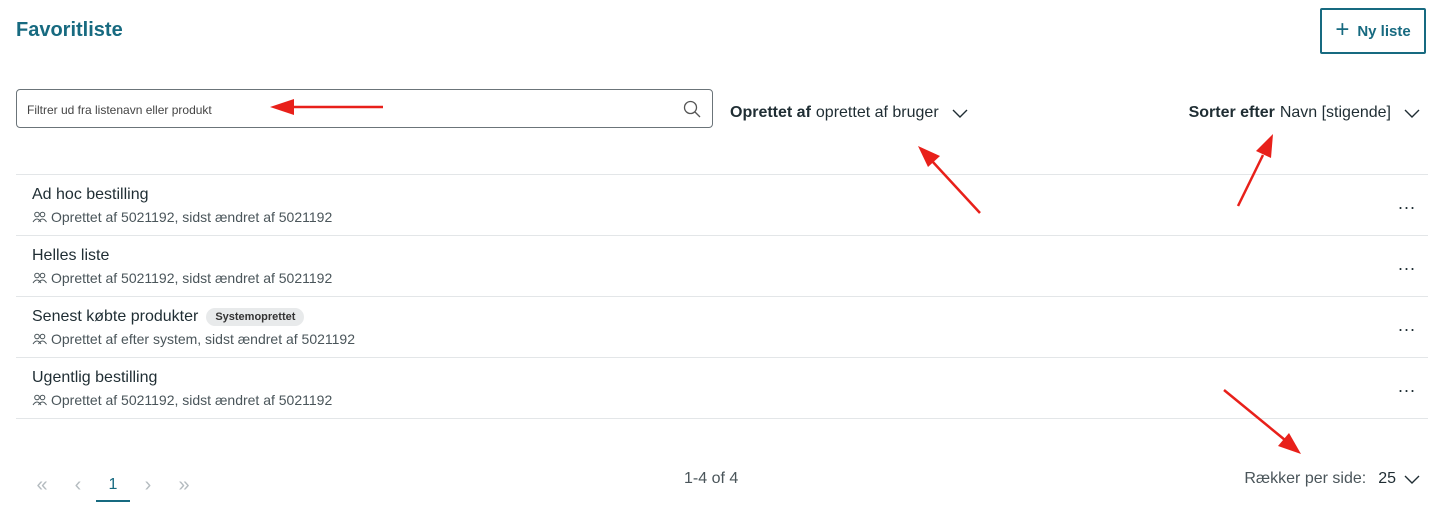  What do you see at coordinates (770, 112) in the screenshot?
I see `created-by-label: Oprettet af` at bounding box center [770, 112].